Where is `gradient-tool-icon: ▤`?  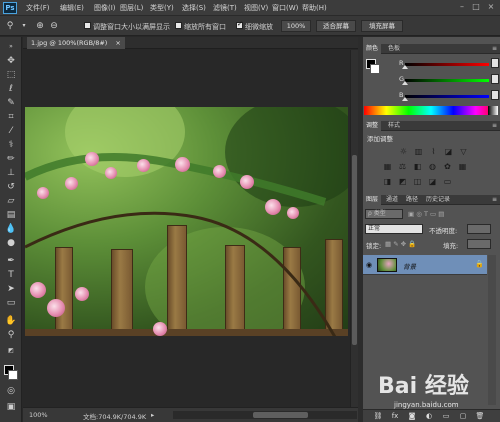
gradient-tool-icon: ▤ is located at coordinates (11, 215).